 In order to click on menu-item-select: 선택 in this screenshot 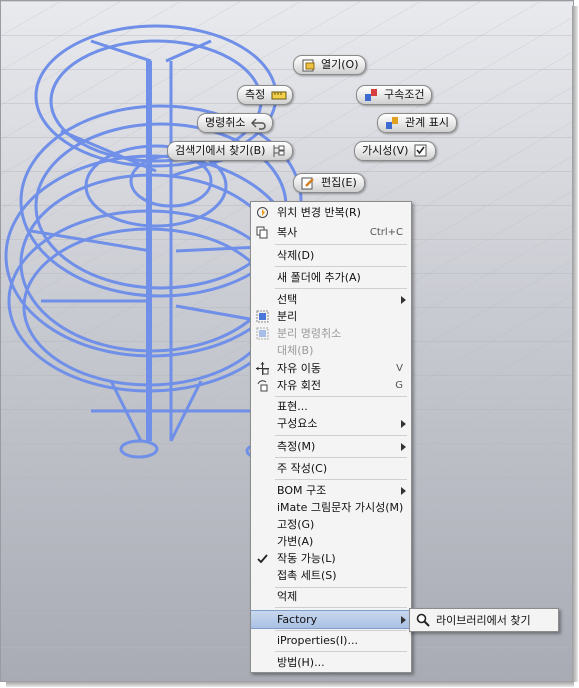, I will do `click(331, 299)`.